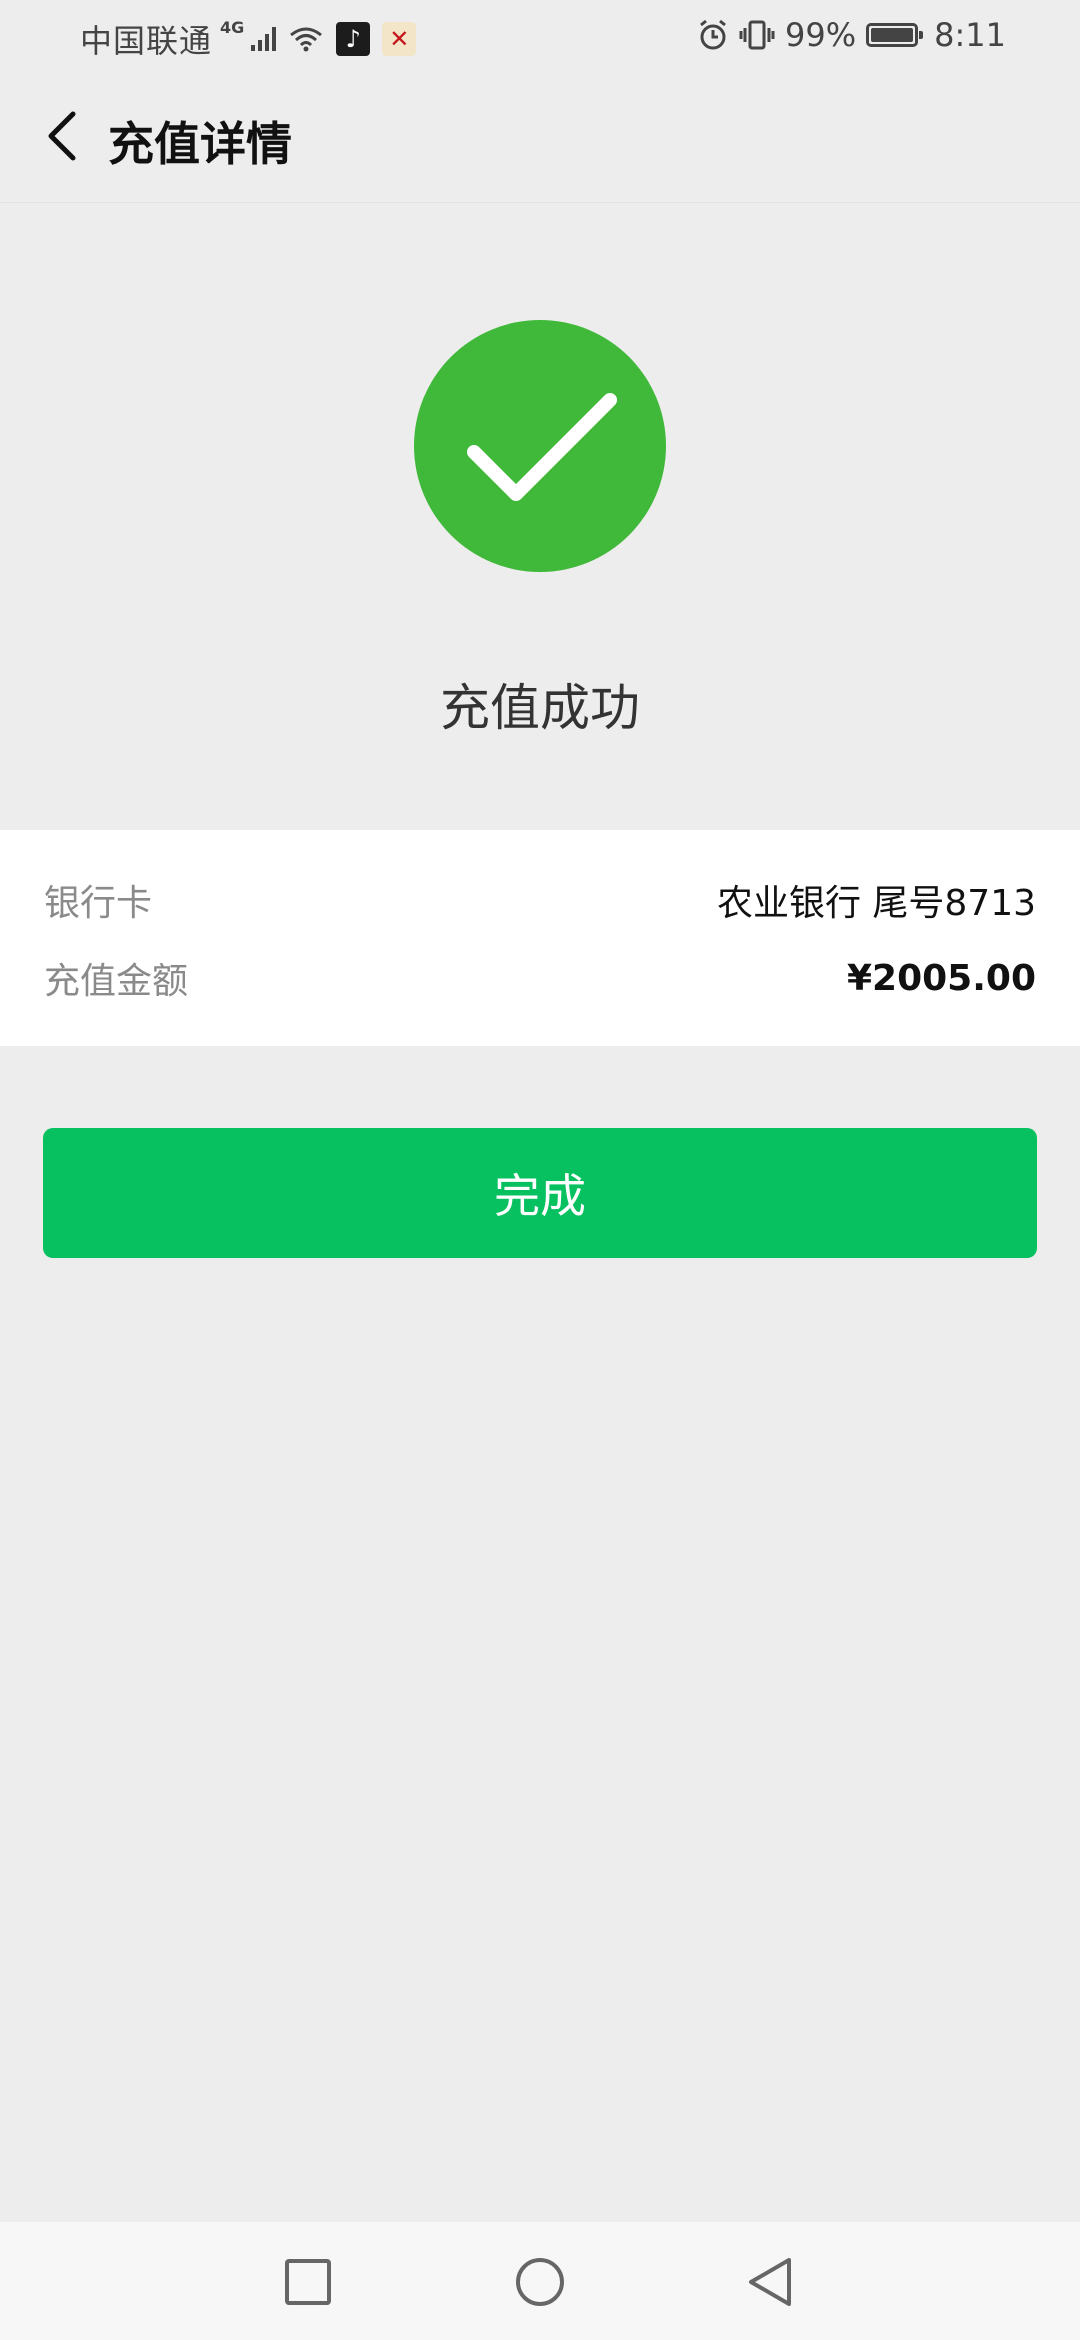 The height and width of the screenshot is (2340, 1080). I want to click on tiktok-app-icon: ♪, so click(353, 39).